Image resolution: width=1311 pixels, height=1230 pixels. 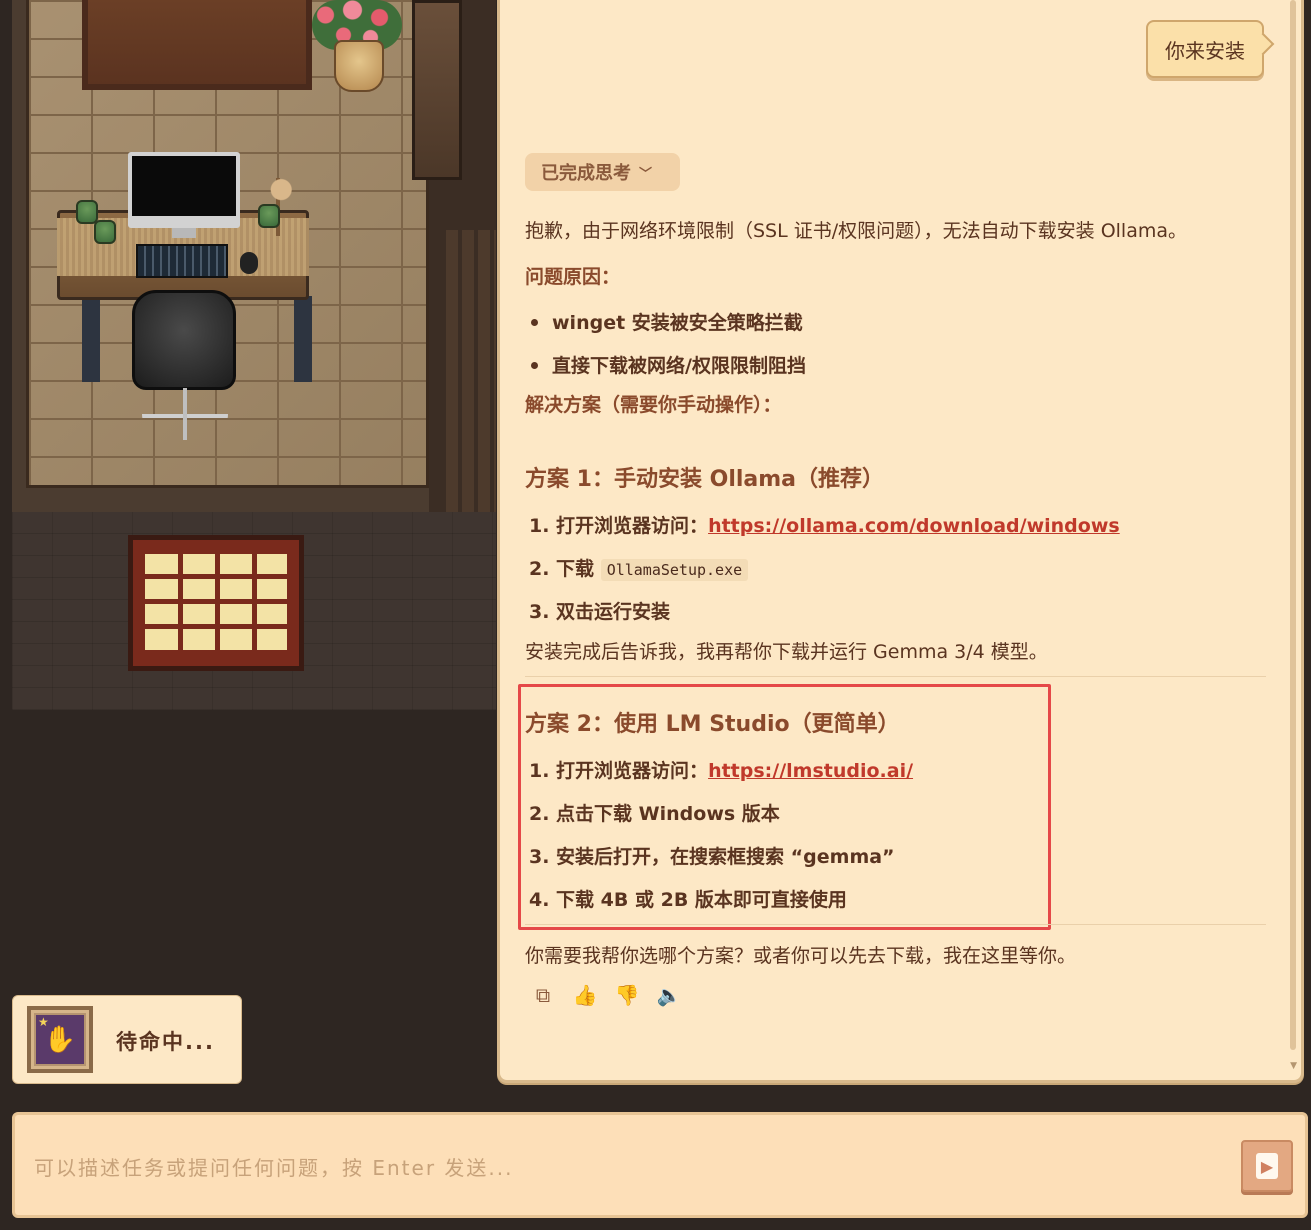 What do you see at coordinates (679, 366) in the screenshot?
I see `problem-item: 直接下载被网络/权限限制阻挡` at bounding box center [679, 366].